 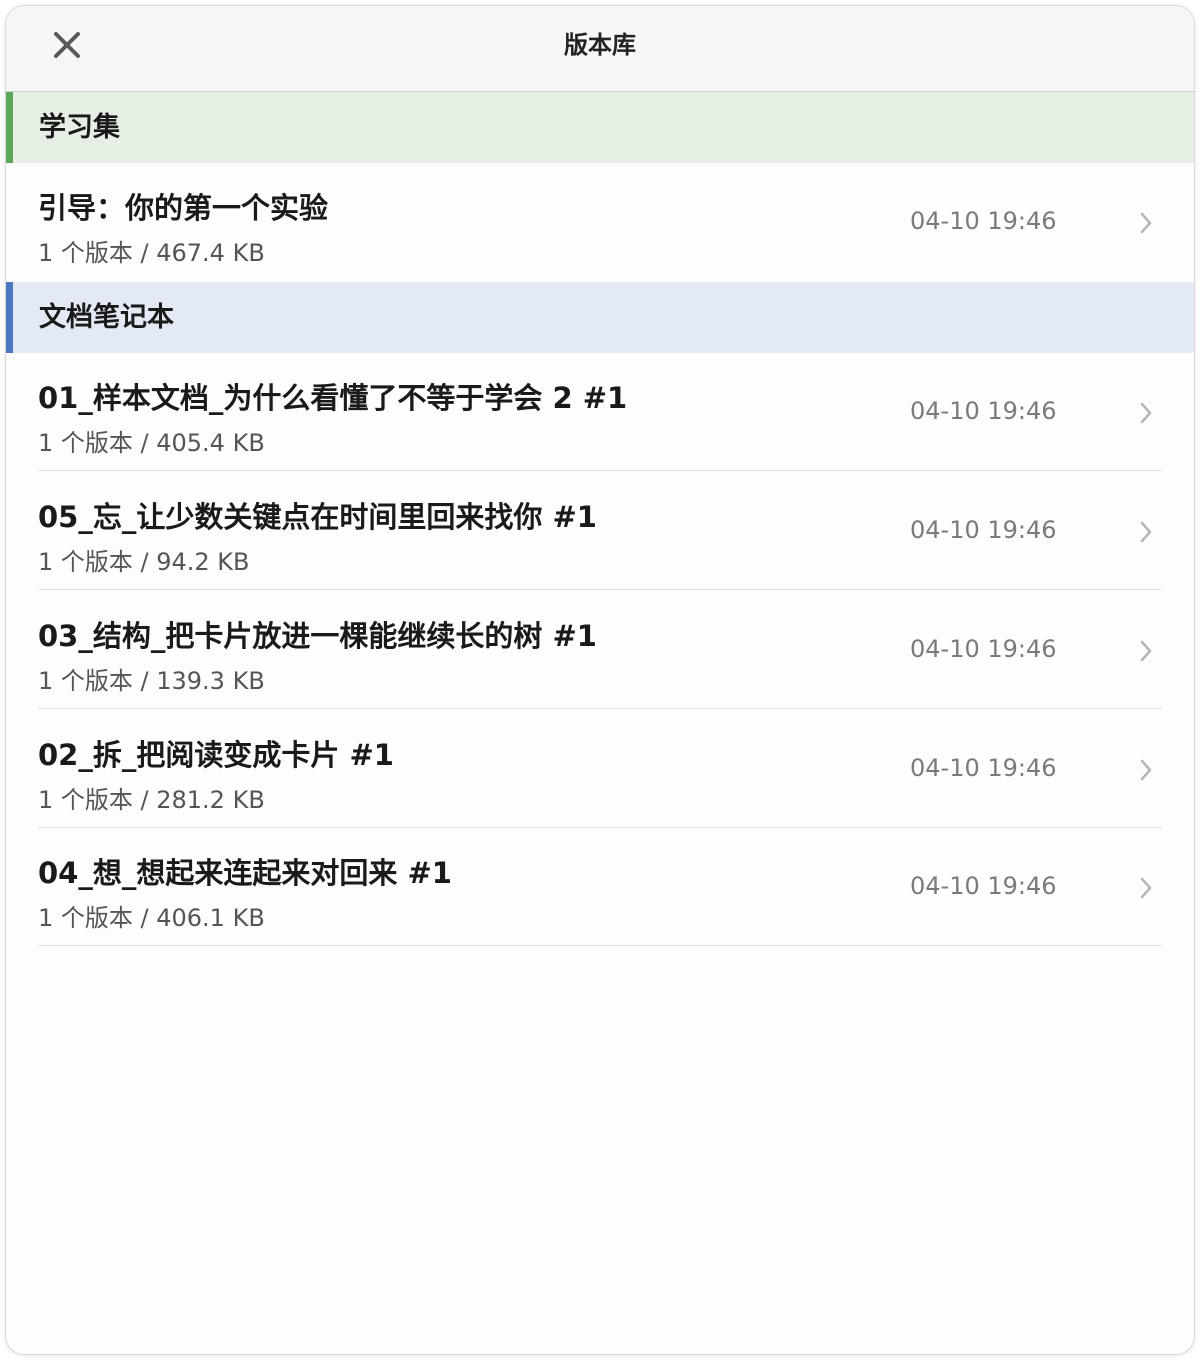 What do you see at coordinates (151, 443) in the screenshot?
I see `item-subtitle: 1 个版本 / 405.4 KB` at bounding box center [151, 443].